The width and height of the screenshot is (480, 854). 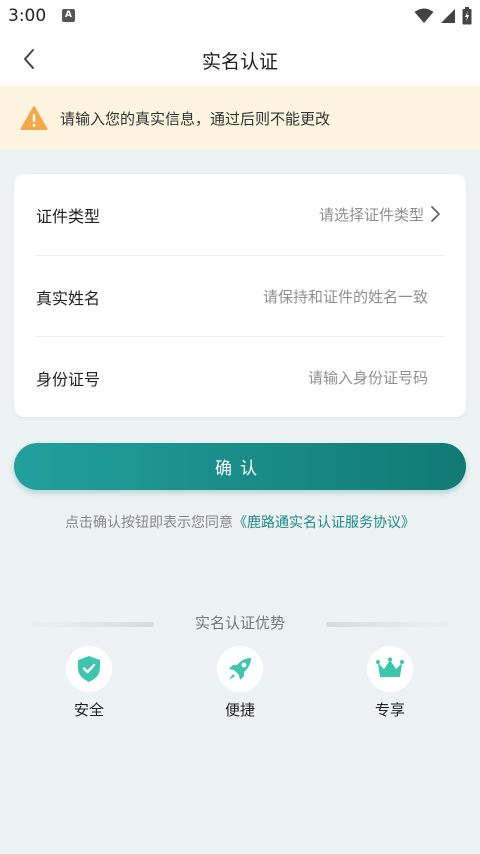 I want to click on rocket-icon, so click(x=240, y=669).